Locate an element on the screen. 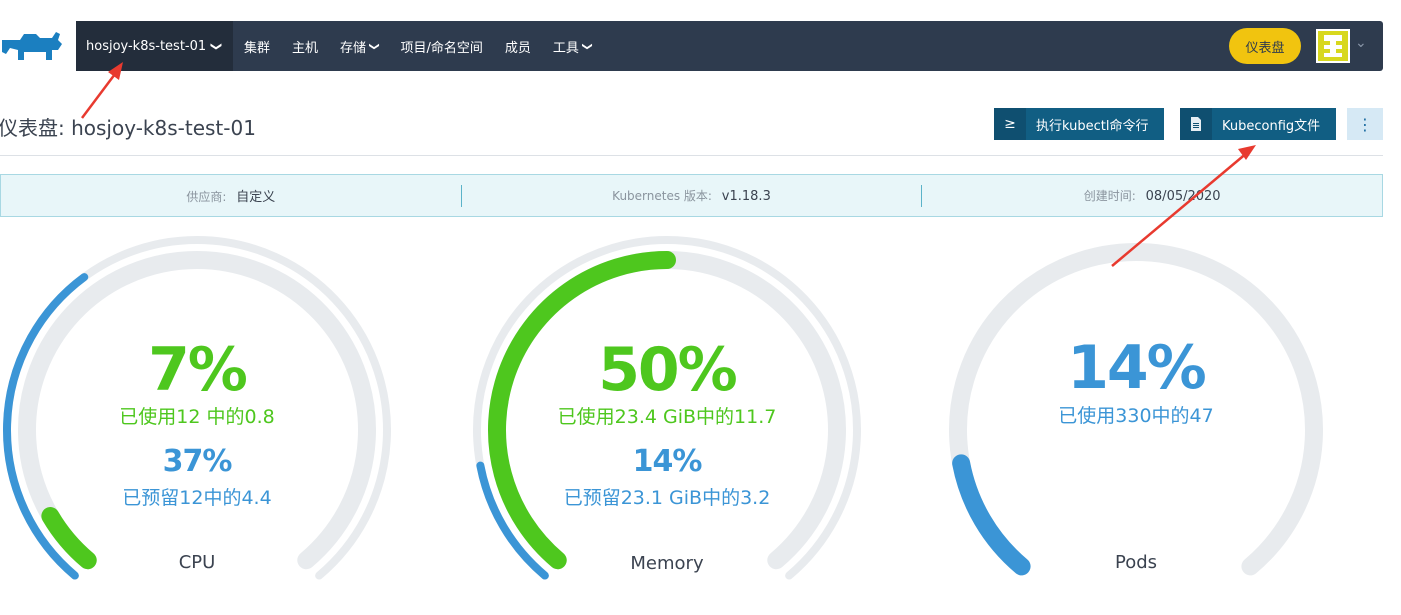  nav-item-label: 工具 is located at coordinates (565, 48).